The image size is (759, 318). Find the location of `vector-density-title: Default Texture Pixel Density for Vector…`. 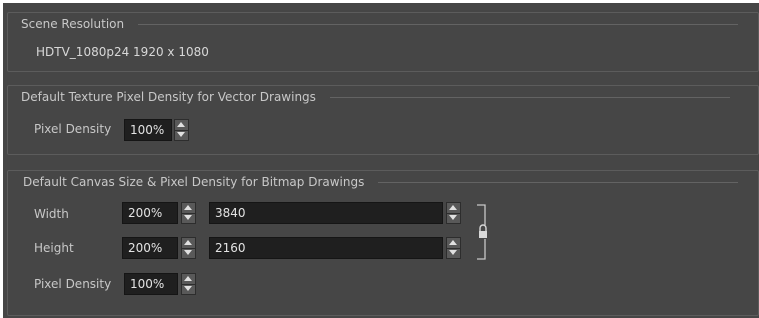

vector-density-title: Default Texture Pixel Density for Vector… is located at coordinates (168, 97).